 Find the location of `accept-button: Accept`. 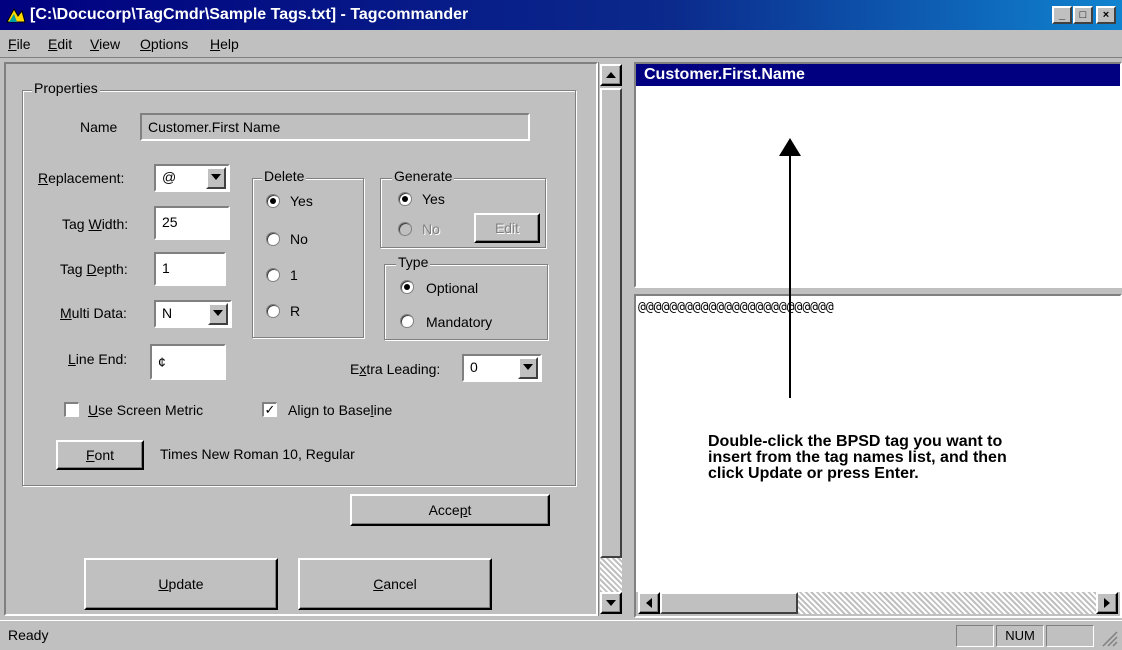

accept-button: Accept is located at coordinates (450, 510).